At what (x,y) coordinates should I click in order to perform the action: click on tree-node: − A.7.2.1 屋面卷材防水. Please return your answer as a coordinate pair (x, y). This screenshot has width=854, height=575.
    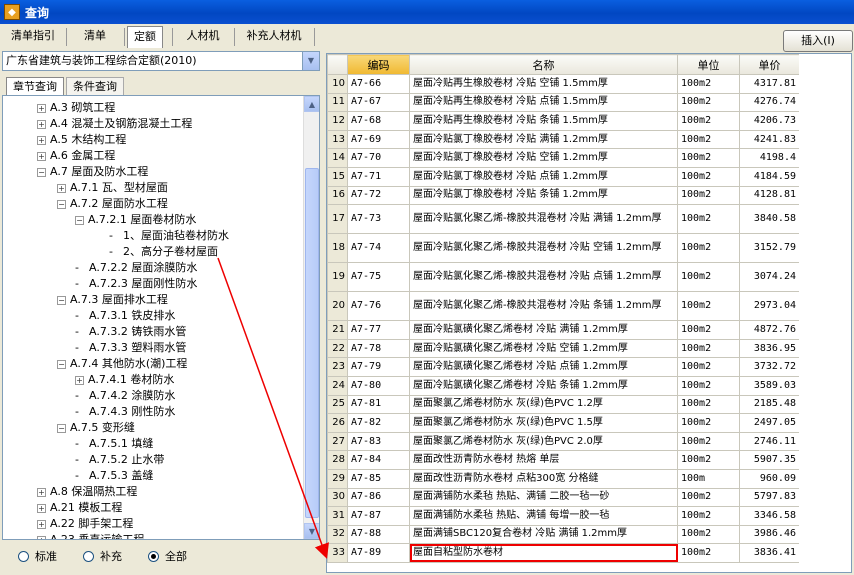
    Looking at the image, I should click on (135, 220).